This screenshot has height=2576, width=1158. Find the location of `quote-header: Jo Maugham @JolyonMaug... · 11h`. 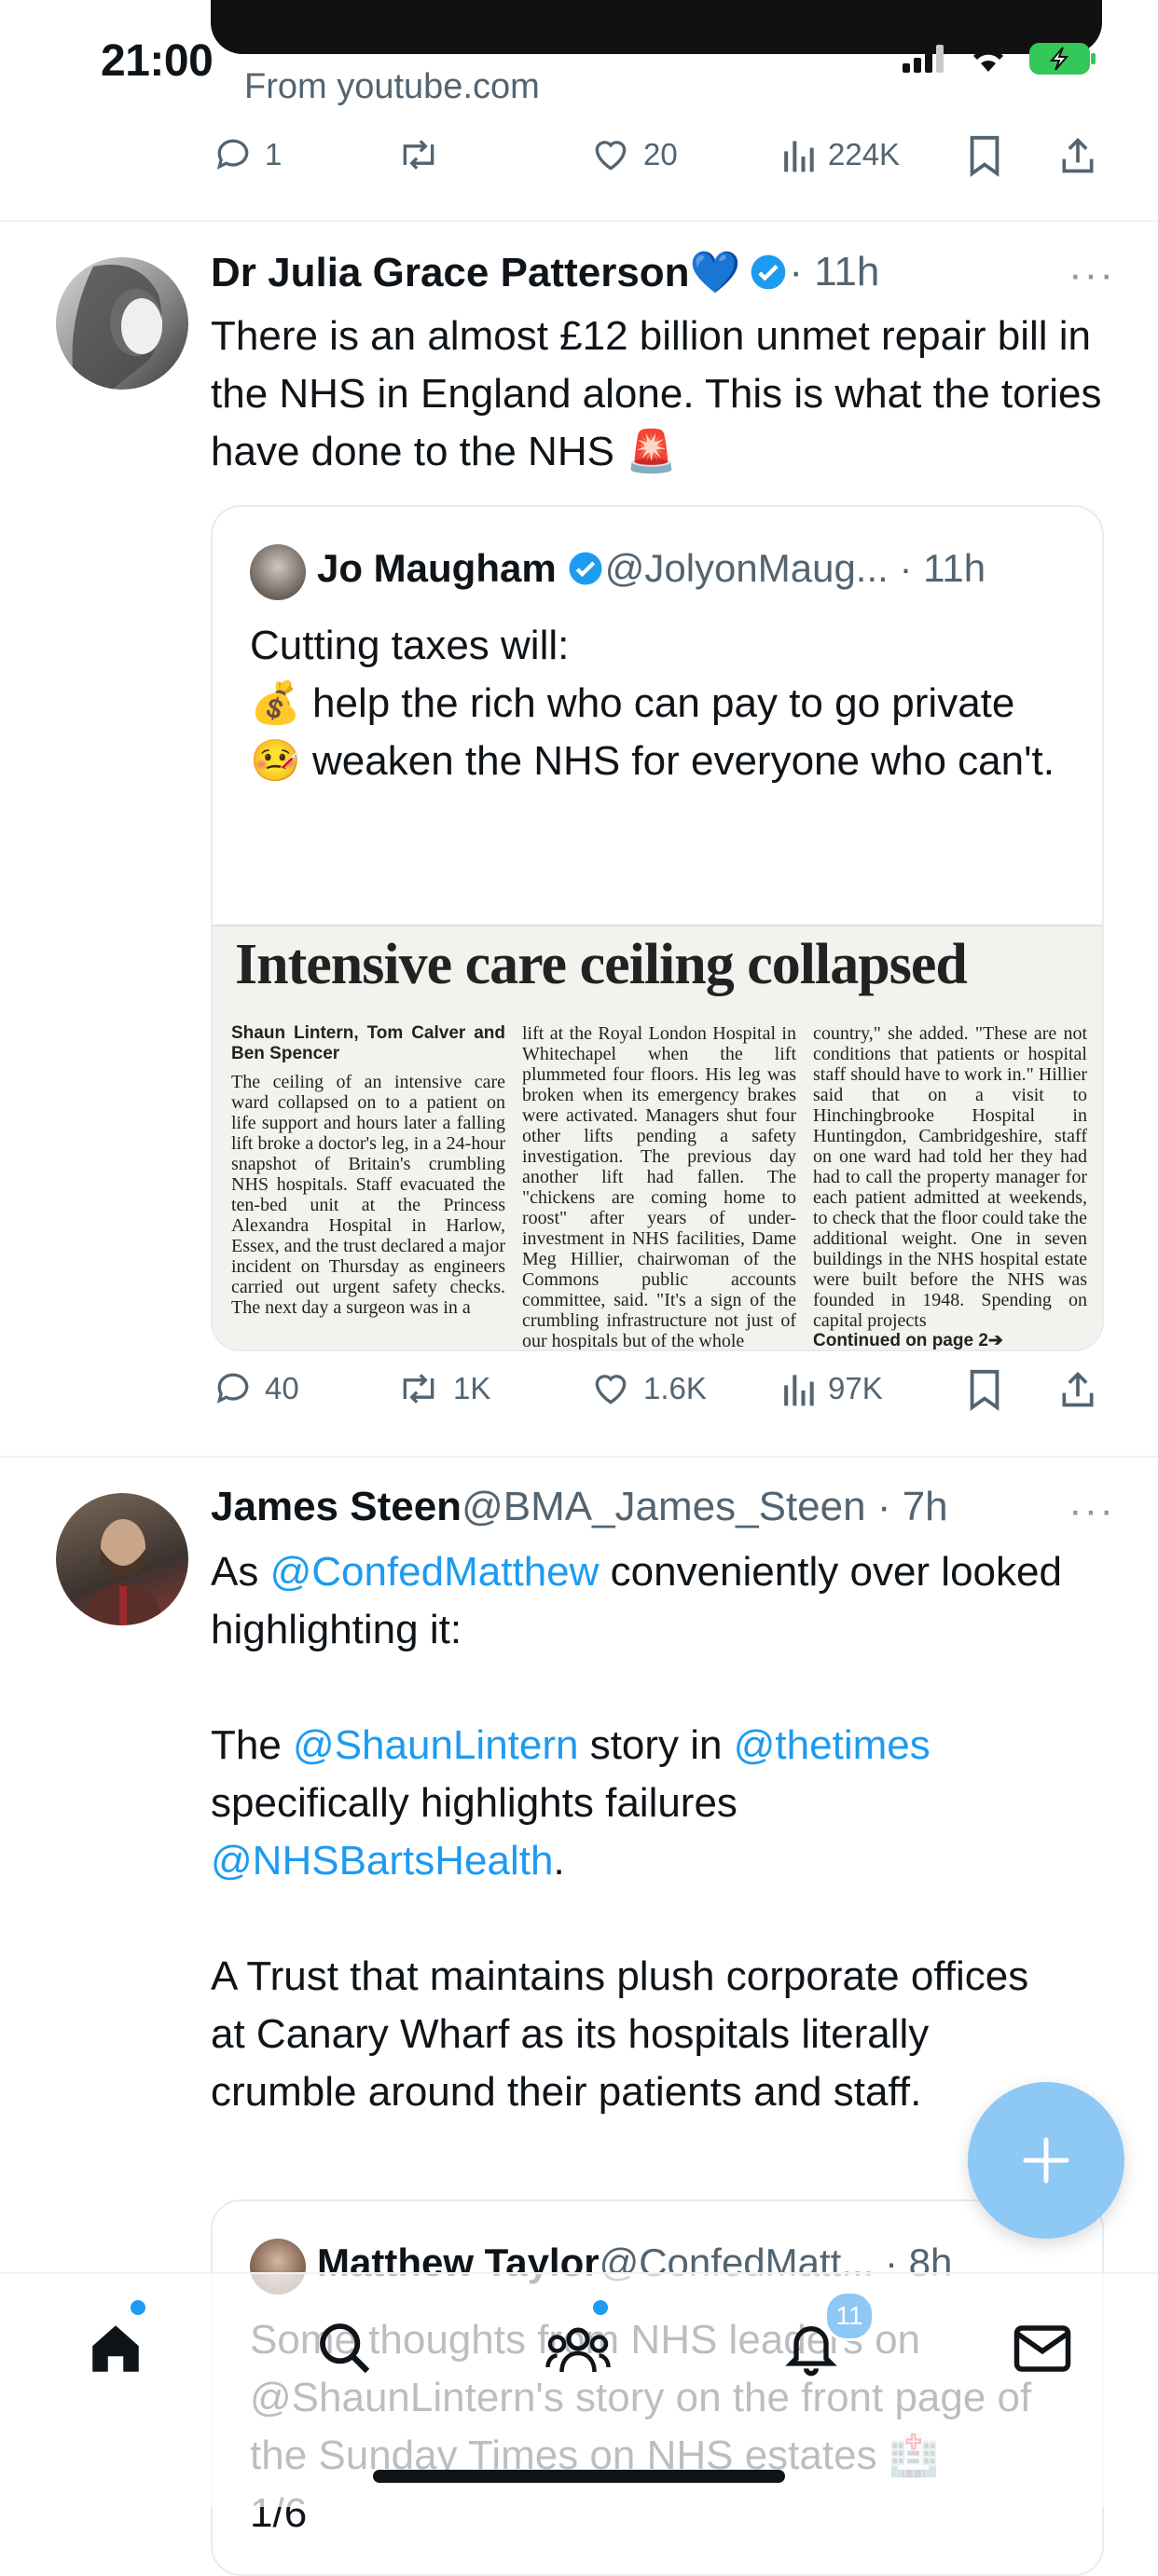

quote-header: Jo Maugham @JolyonMaug... · 11h is located at coordinates (652, 568).